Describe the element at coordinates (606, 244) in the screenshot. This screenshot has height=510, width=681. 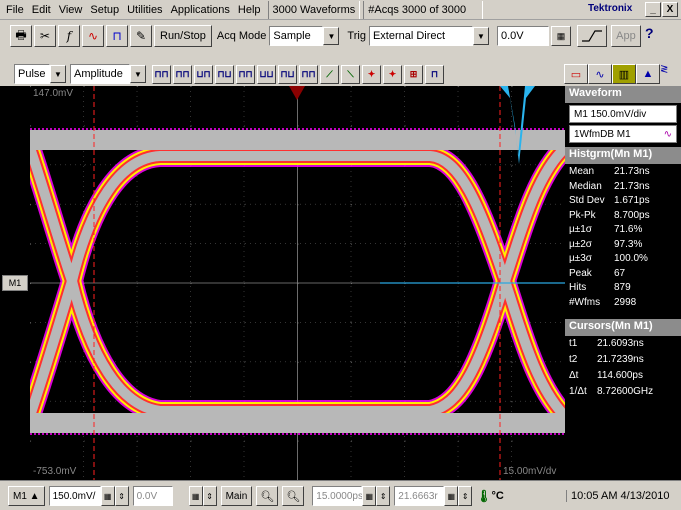
I see `histogram-row: µ±2σ 97.3%` at that location.